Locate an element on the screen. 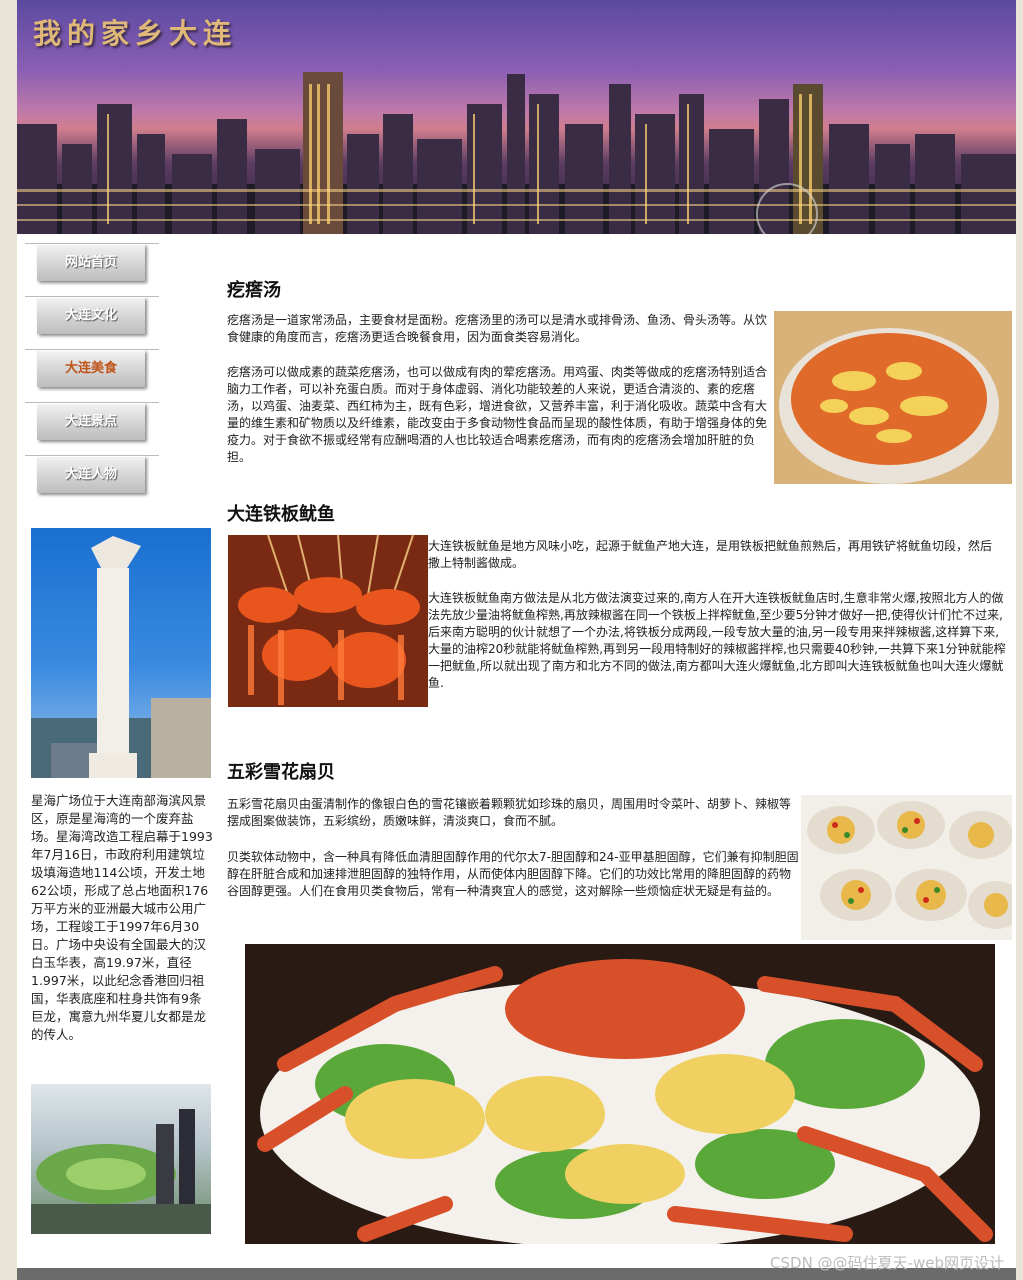  geda-soup-image is located at coordinates (893, 397).